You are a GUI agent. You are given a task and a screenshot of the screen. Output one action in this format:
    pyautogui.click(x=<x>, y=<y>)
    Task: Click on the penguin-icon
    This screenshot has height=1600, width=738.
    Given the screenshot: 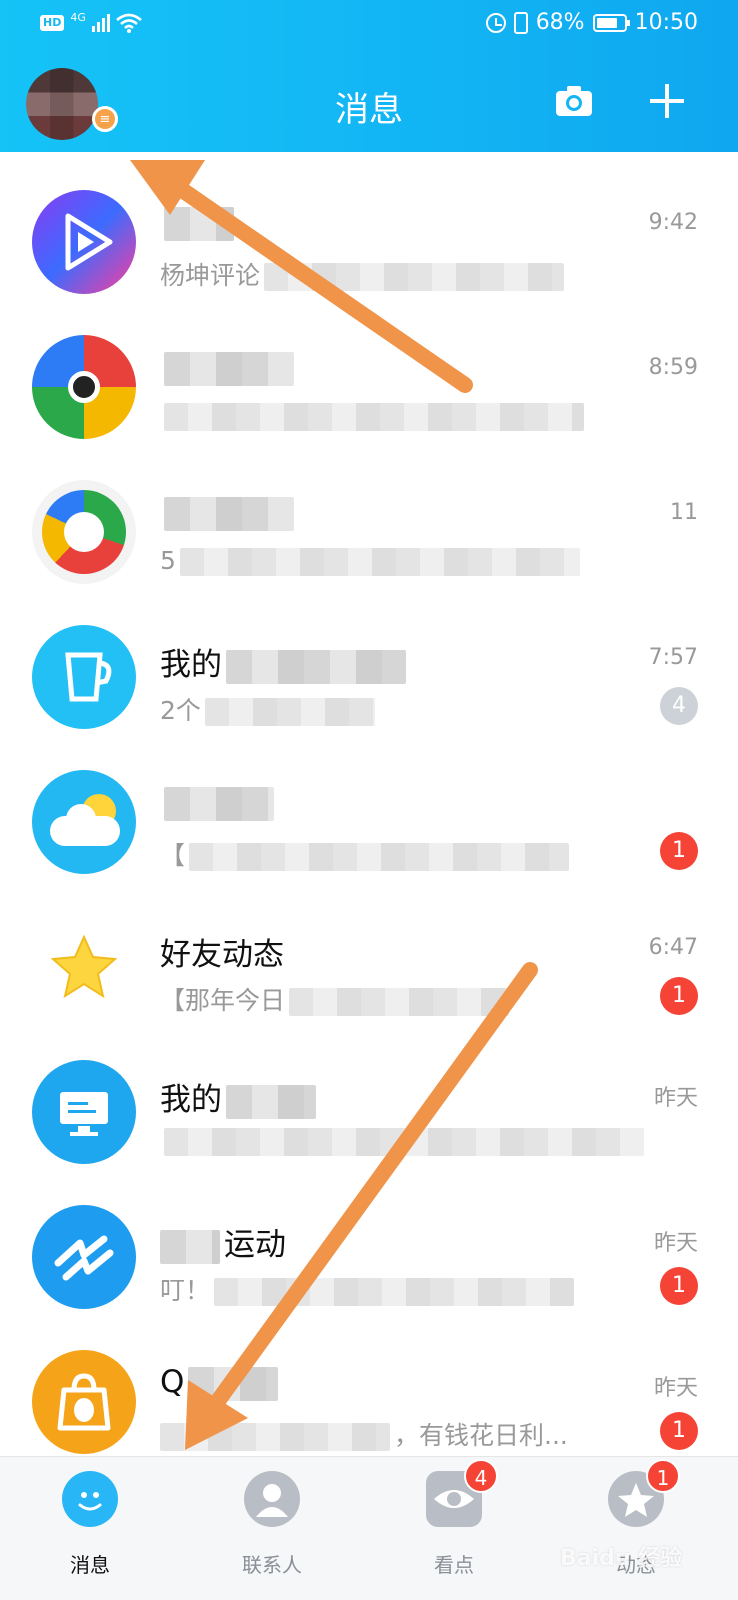 What is the action you would take?
    pyautogui.click(x=84, y=1402)
    